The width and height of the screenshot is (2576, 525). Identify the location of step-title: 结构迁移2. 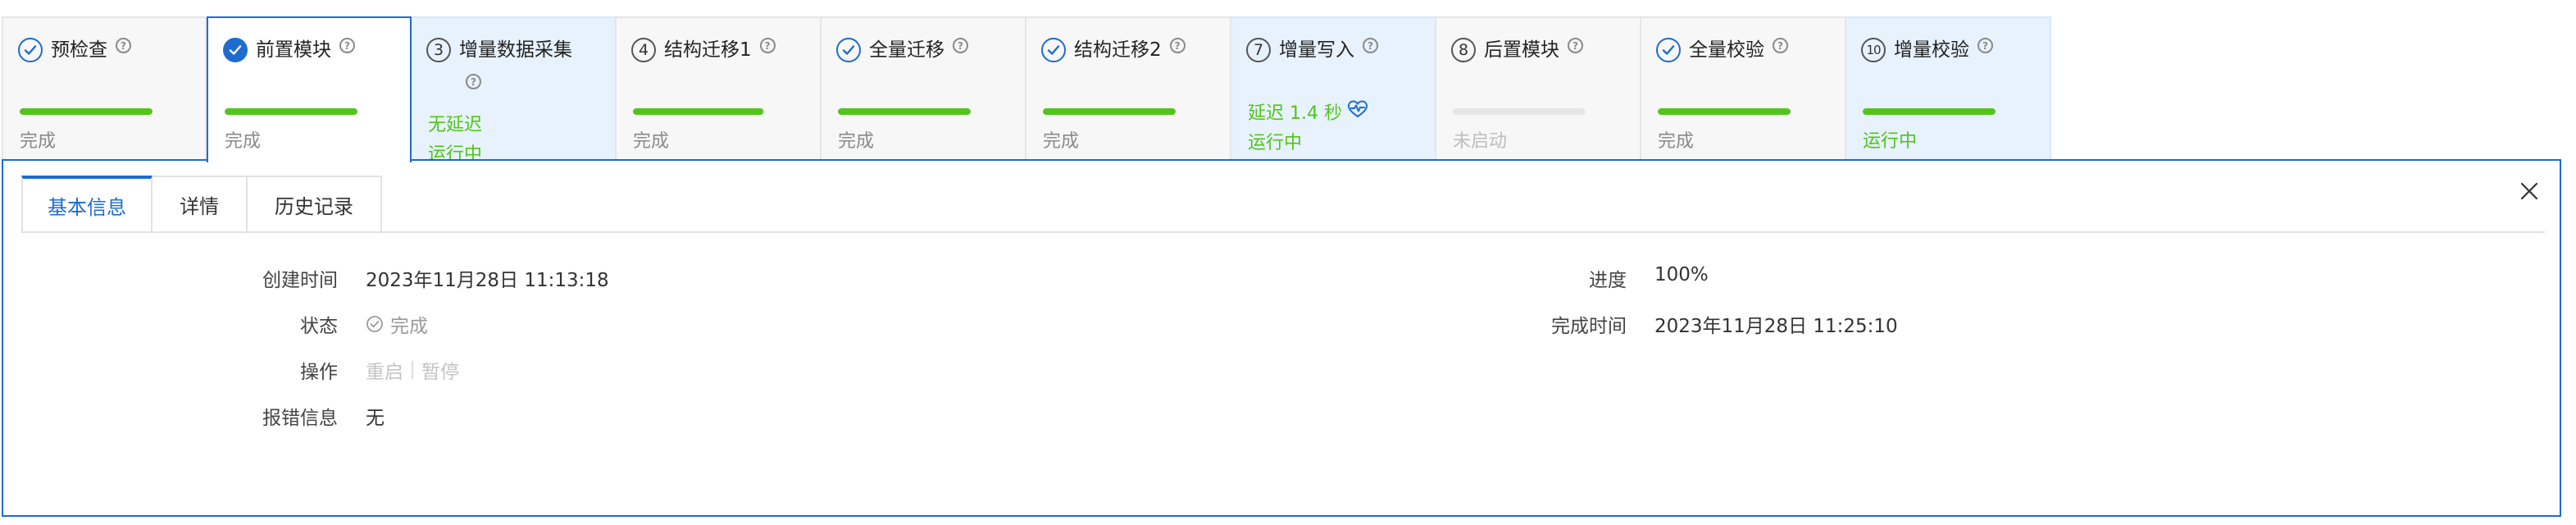
(1118, 50).